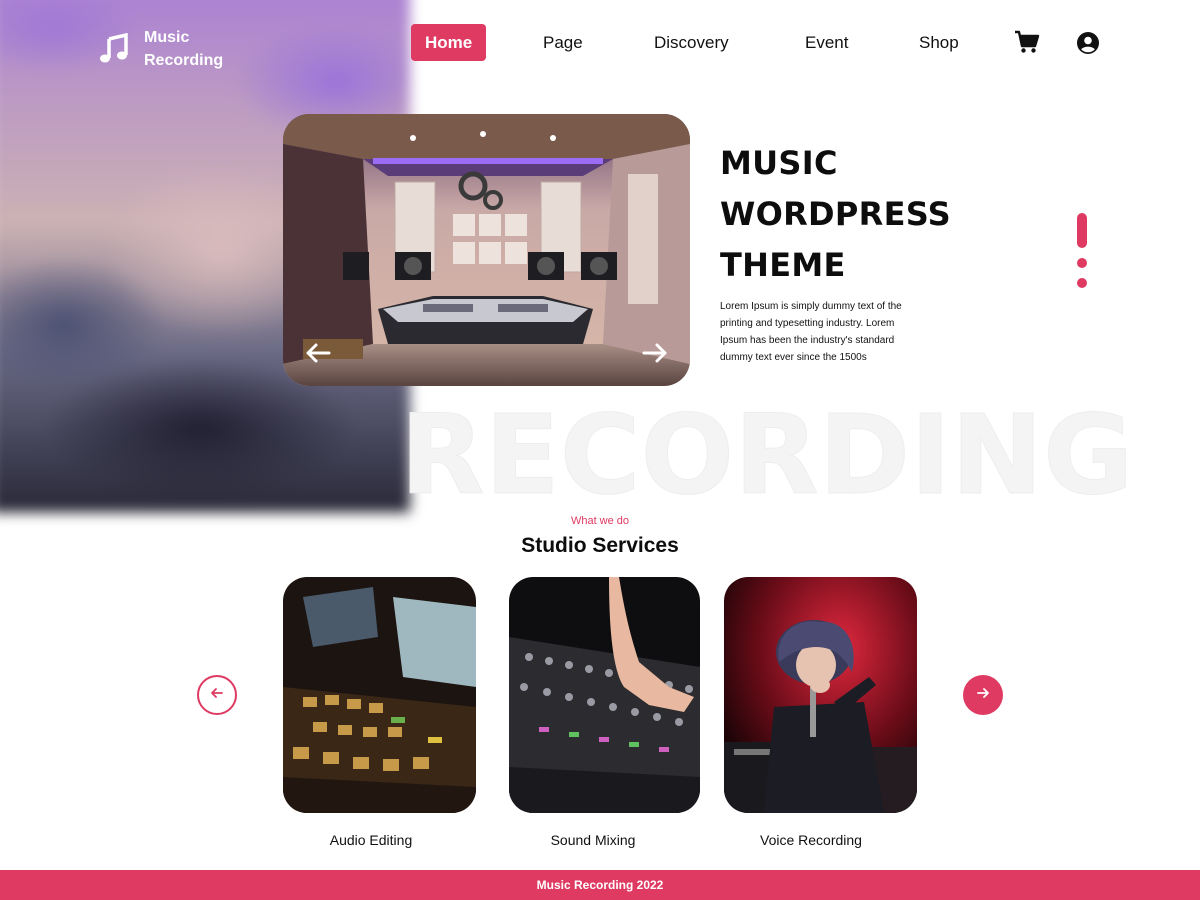 The image size is (1200, 900). Describe the element at coordinates (655, 353) in the screenshot. I see `hero-next-arrow-icon` at that location.